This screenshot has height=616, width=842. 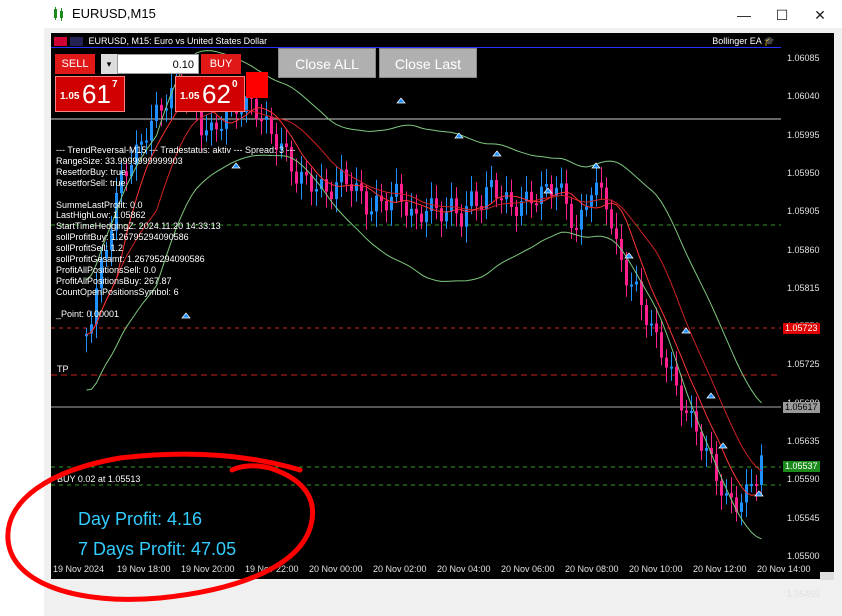 What do you see at coordinates (443, 15) in the screenshot?
I see `window-titlebar: EURUSD,M15 — ☐ ✕` at bounding box center [443, 15].